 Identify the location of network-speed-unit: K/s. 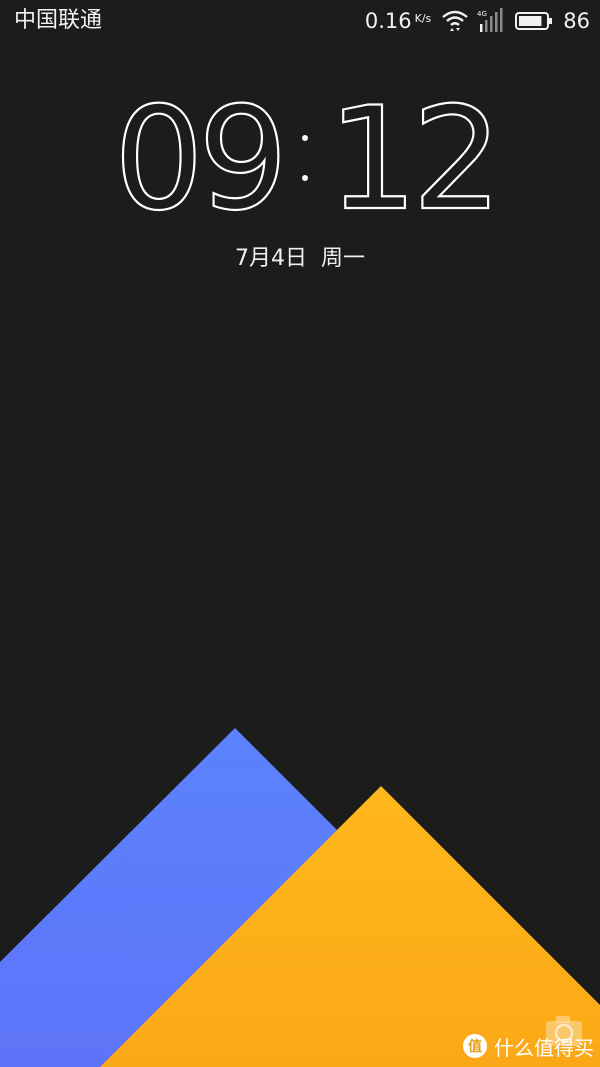
(423, 18).